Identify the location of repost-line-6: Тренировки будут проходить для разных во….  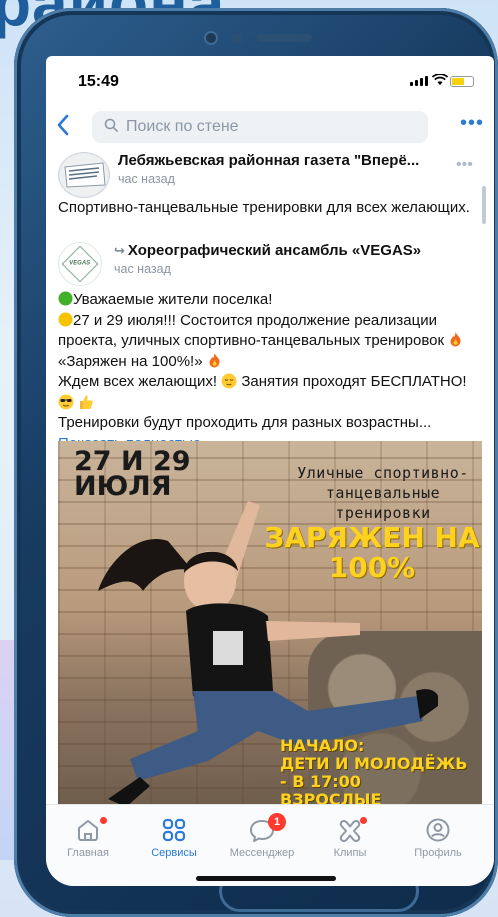
(245, 422).